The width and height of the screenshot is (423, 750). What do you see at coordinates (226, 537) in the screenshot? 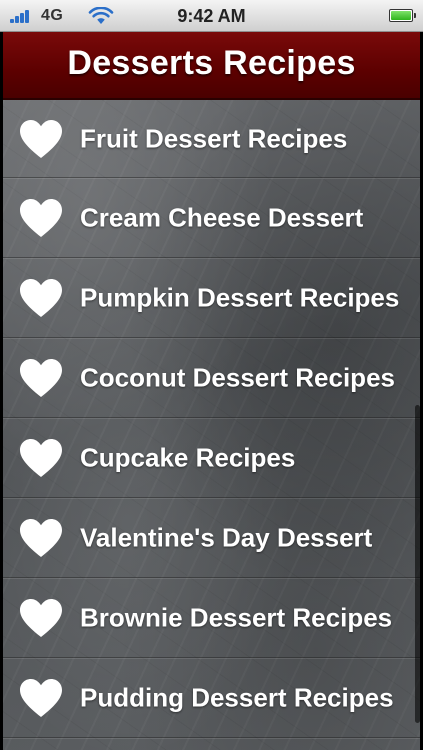
I see `list-item-label: Valentine's Day Dessert` at bounding box center [226, 537].